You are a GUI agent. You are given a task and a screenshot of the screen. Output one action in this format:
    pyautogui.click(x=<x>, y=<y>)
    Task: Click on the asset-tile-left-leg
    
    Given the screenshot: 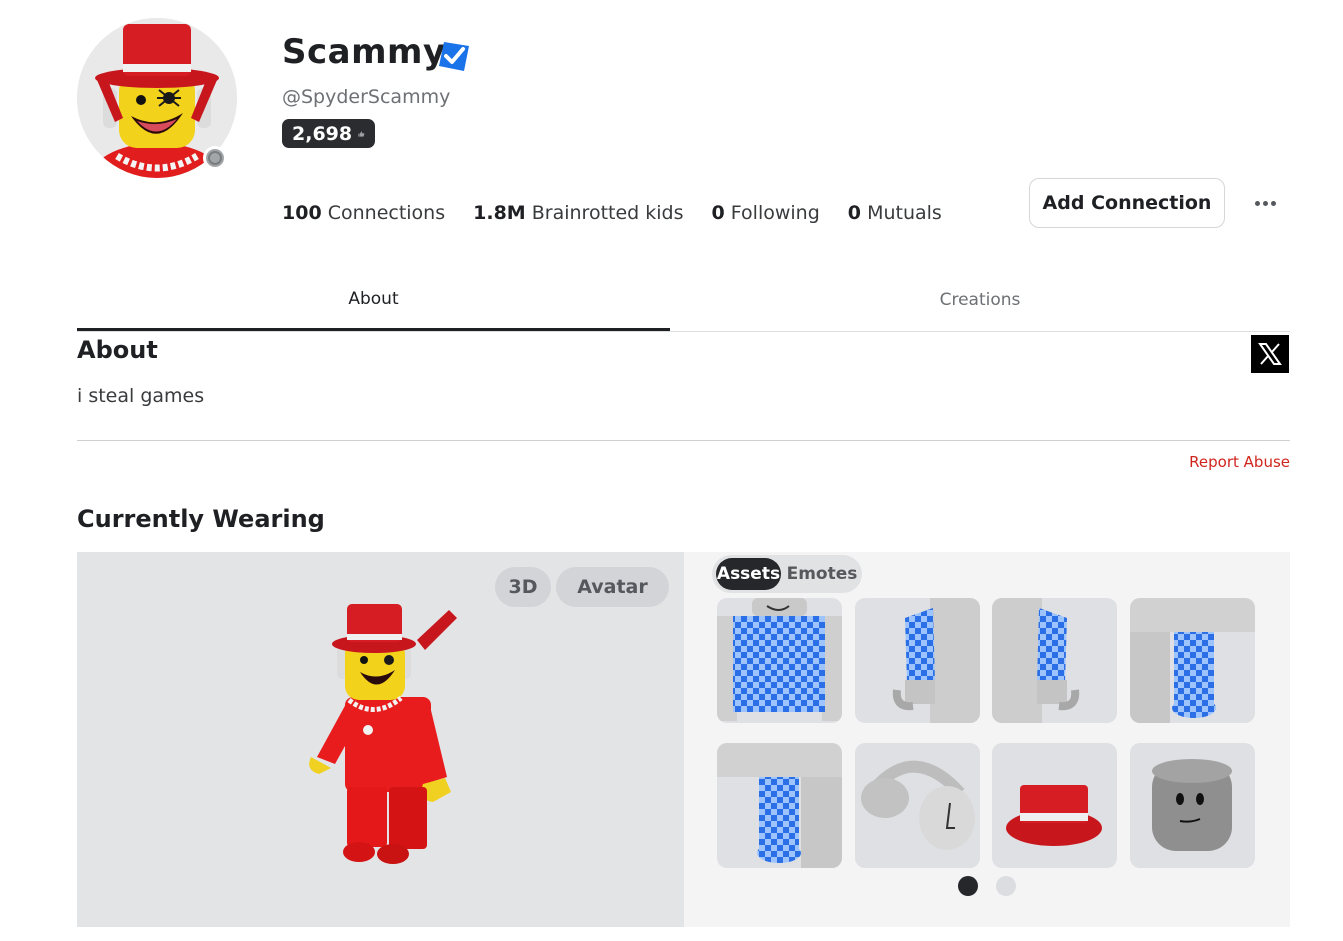 What is the action you would take?
    pyautogui.click(x=779, y=805)
    